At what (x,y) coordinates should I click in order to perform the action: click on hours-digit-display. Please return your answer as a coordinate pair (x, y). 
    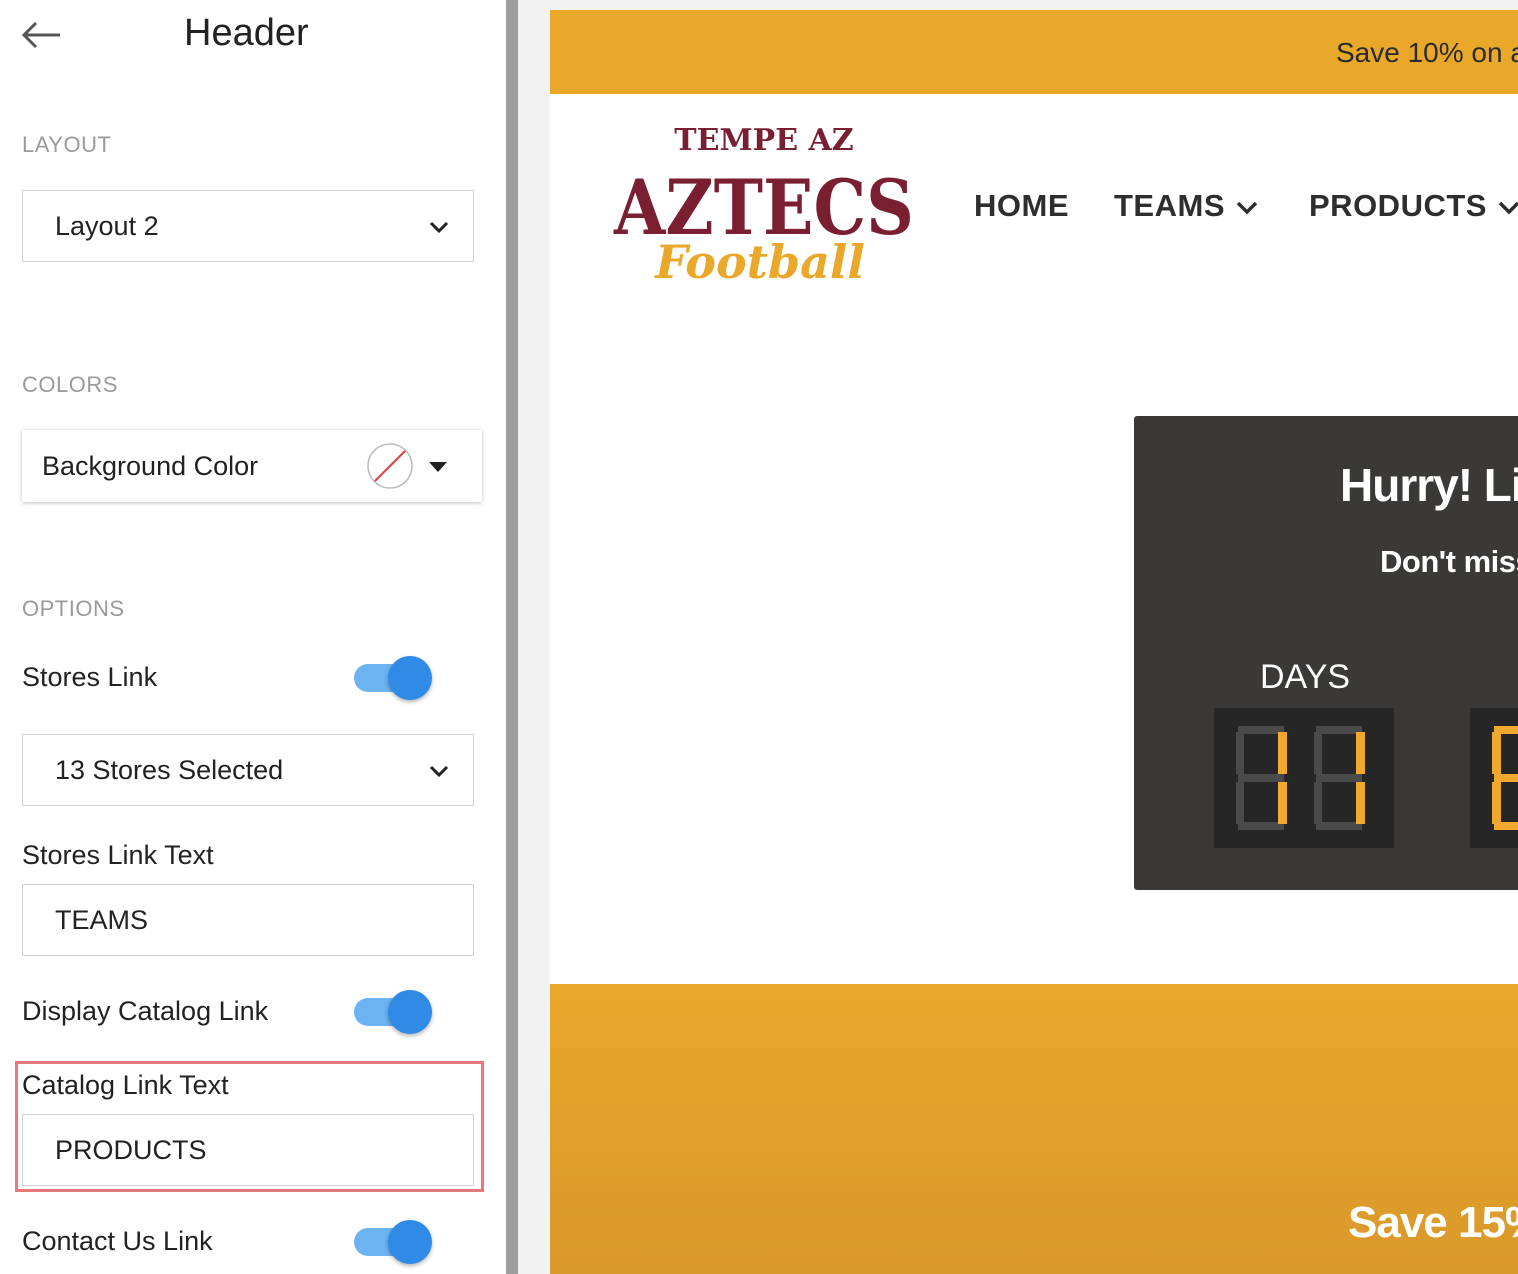
    Looking at the image, I should click on (1494, 778).